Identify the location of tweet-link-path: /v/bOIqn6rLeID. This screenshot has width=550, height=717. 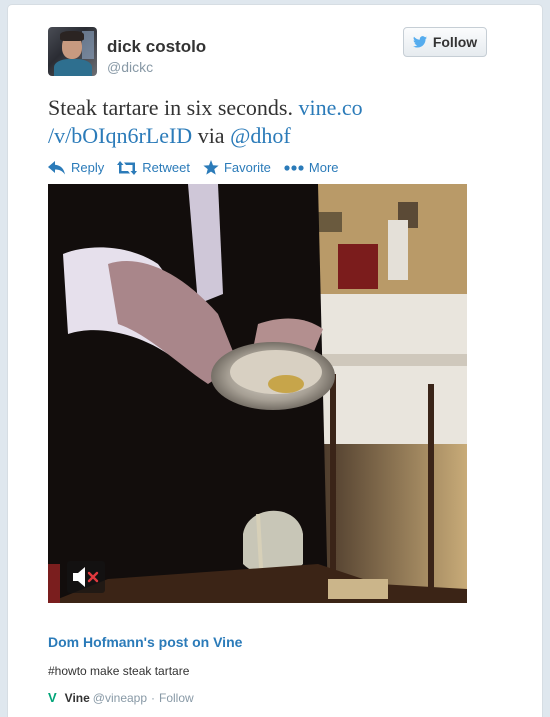
(120, 135).